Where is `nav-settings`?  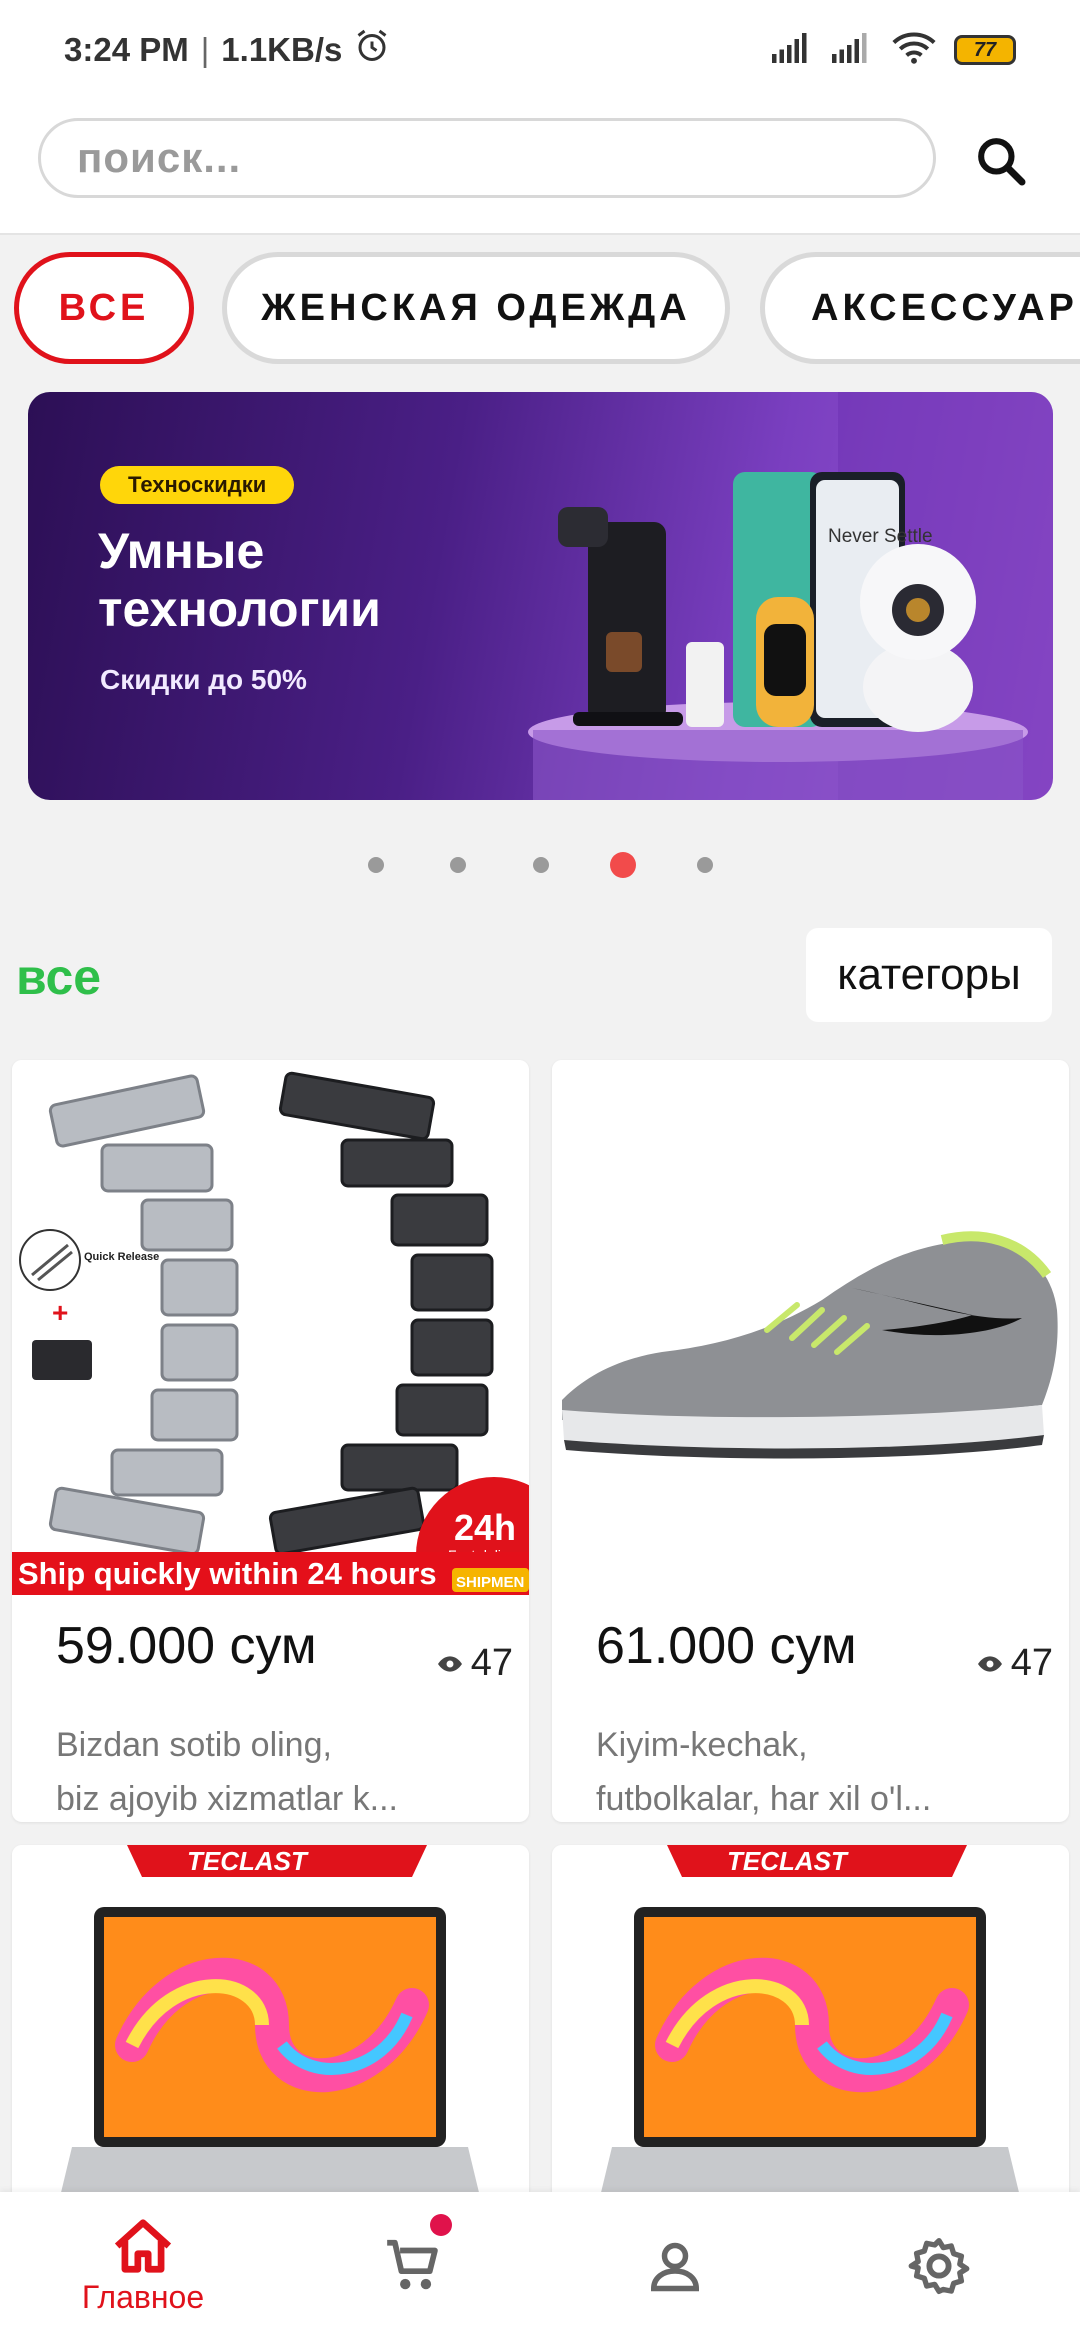 nav-settings is located at coordinates (939, 2266).